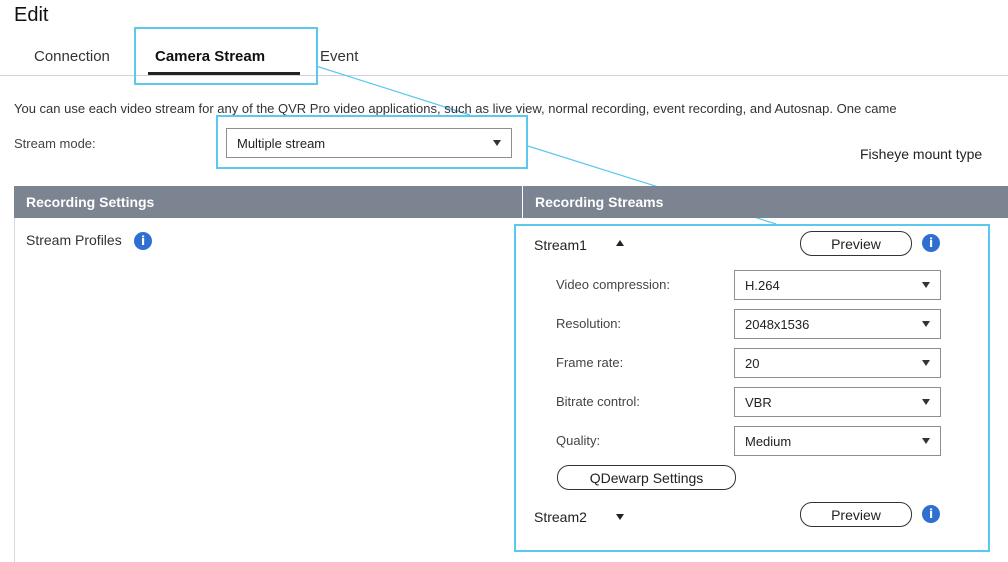 This screenshot has height=562, width=1008. Describe the element at coordinates (758, 402) in the screenshot. I see `bitrate-control-value: VBR` at that location.